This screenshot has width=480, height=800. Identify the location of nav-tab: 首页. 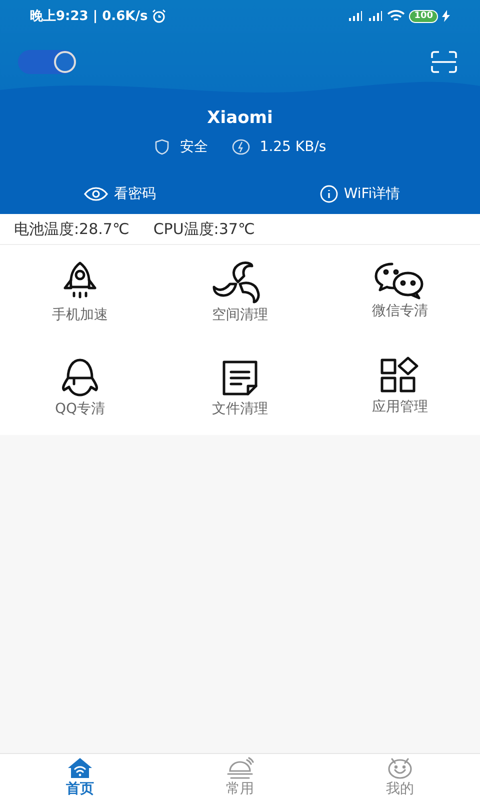
(80, 777).